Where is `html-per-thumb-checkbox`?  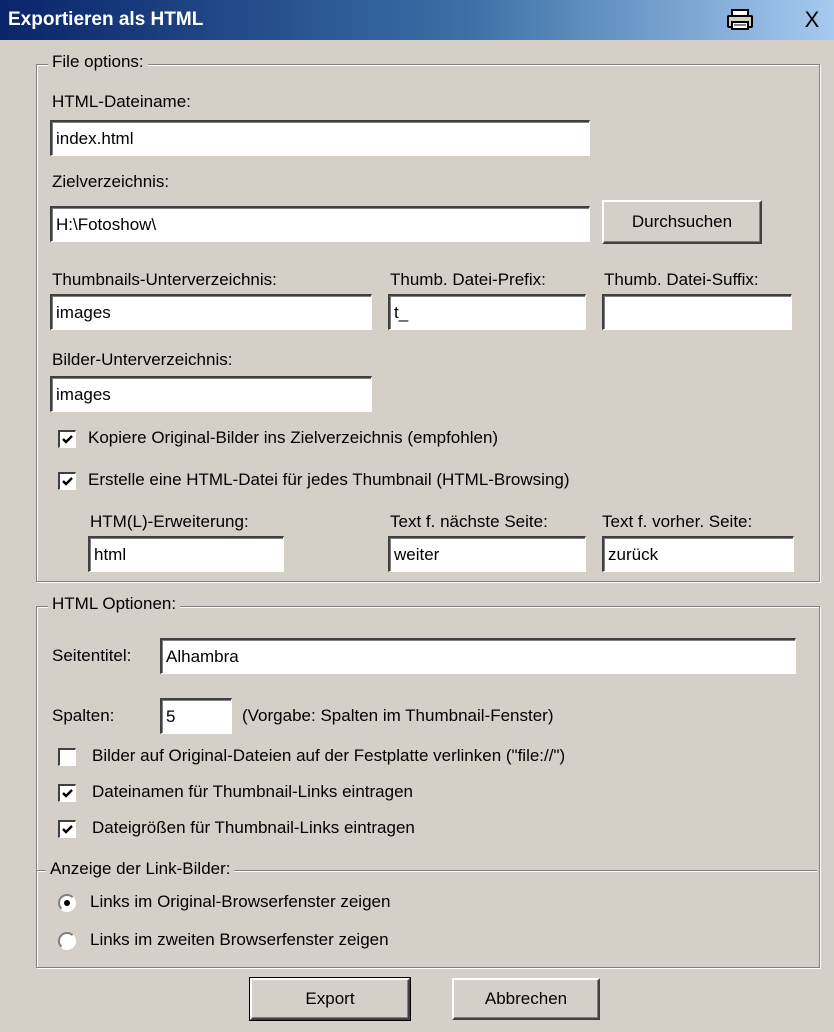 html-per-thumb-checkbox is located at coordinates (67, 481).